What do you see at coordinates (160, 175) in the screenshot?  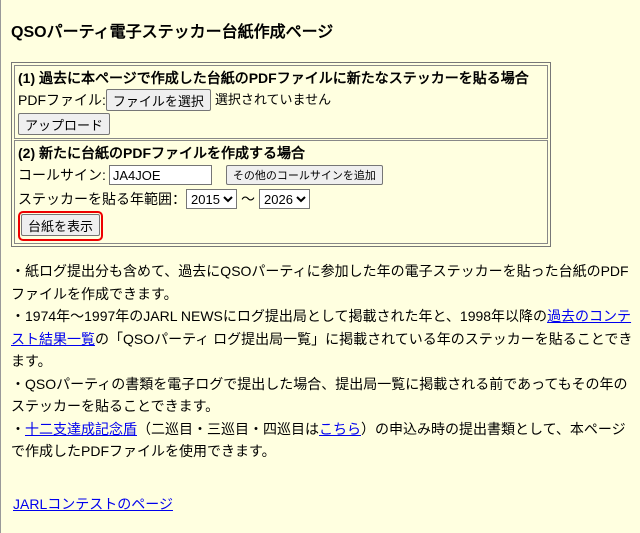 I see `callsign-input` at bounding box center [160, 175].